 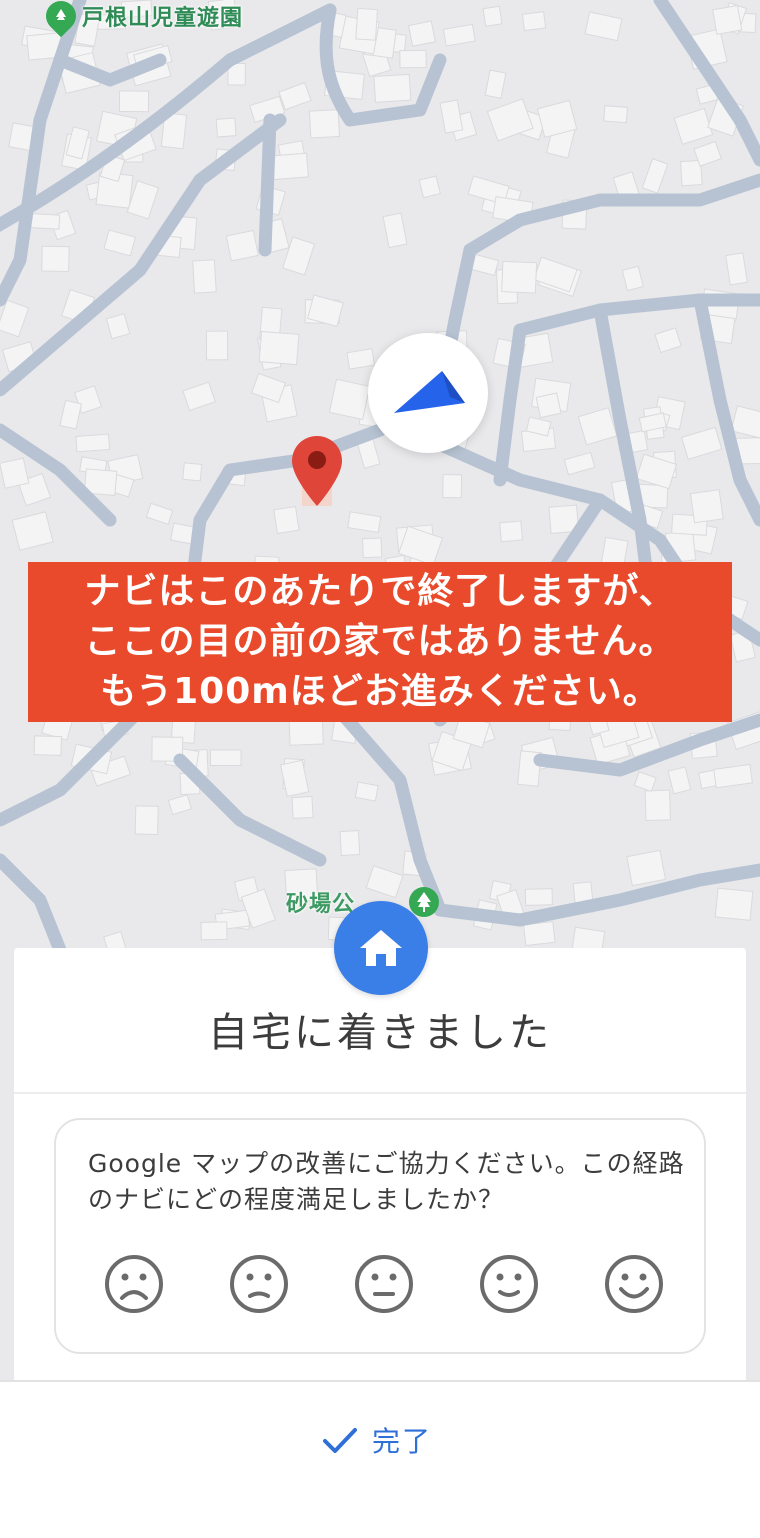 What do you see at coordinates (380, 1093) in the screenshot?
I see `divider` at bounding box center [380, 1093].